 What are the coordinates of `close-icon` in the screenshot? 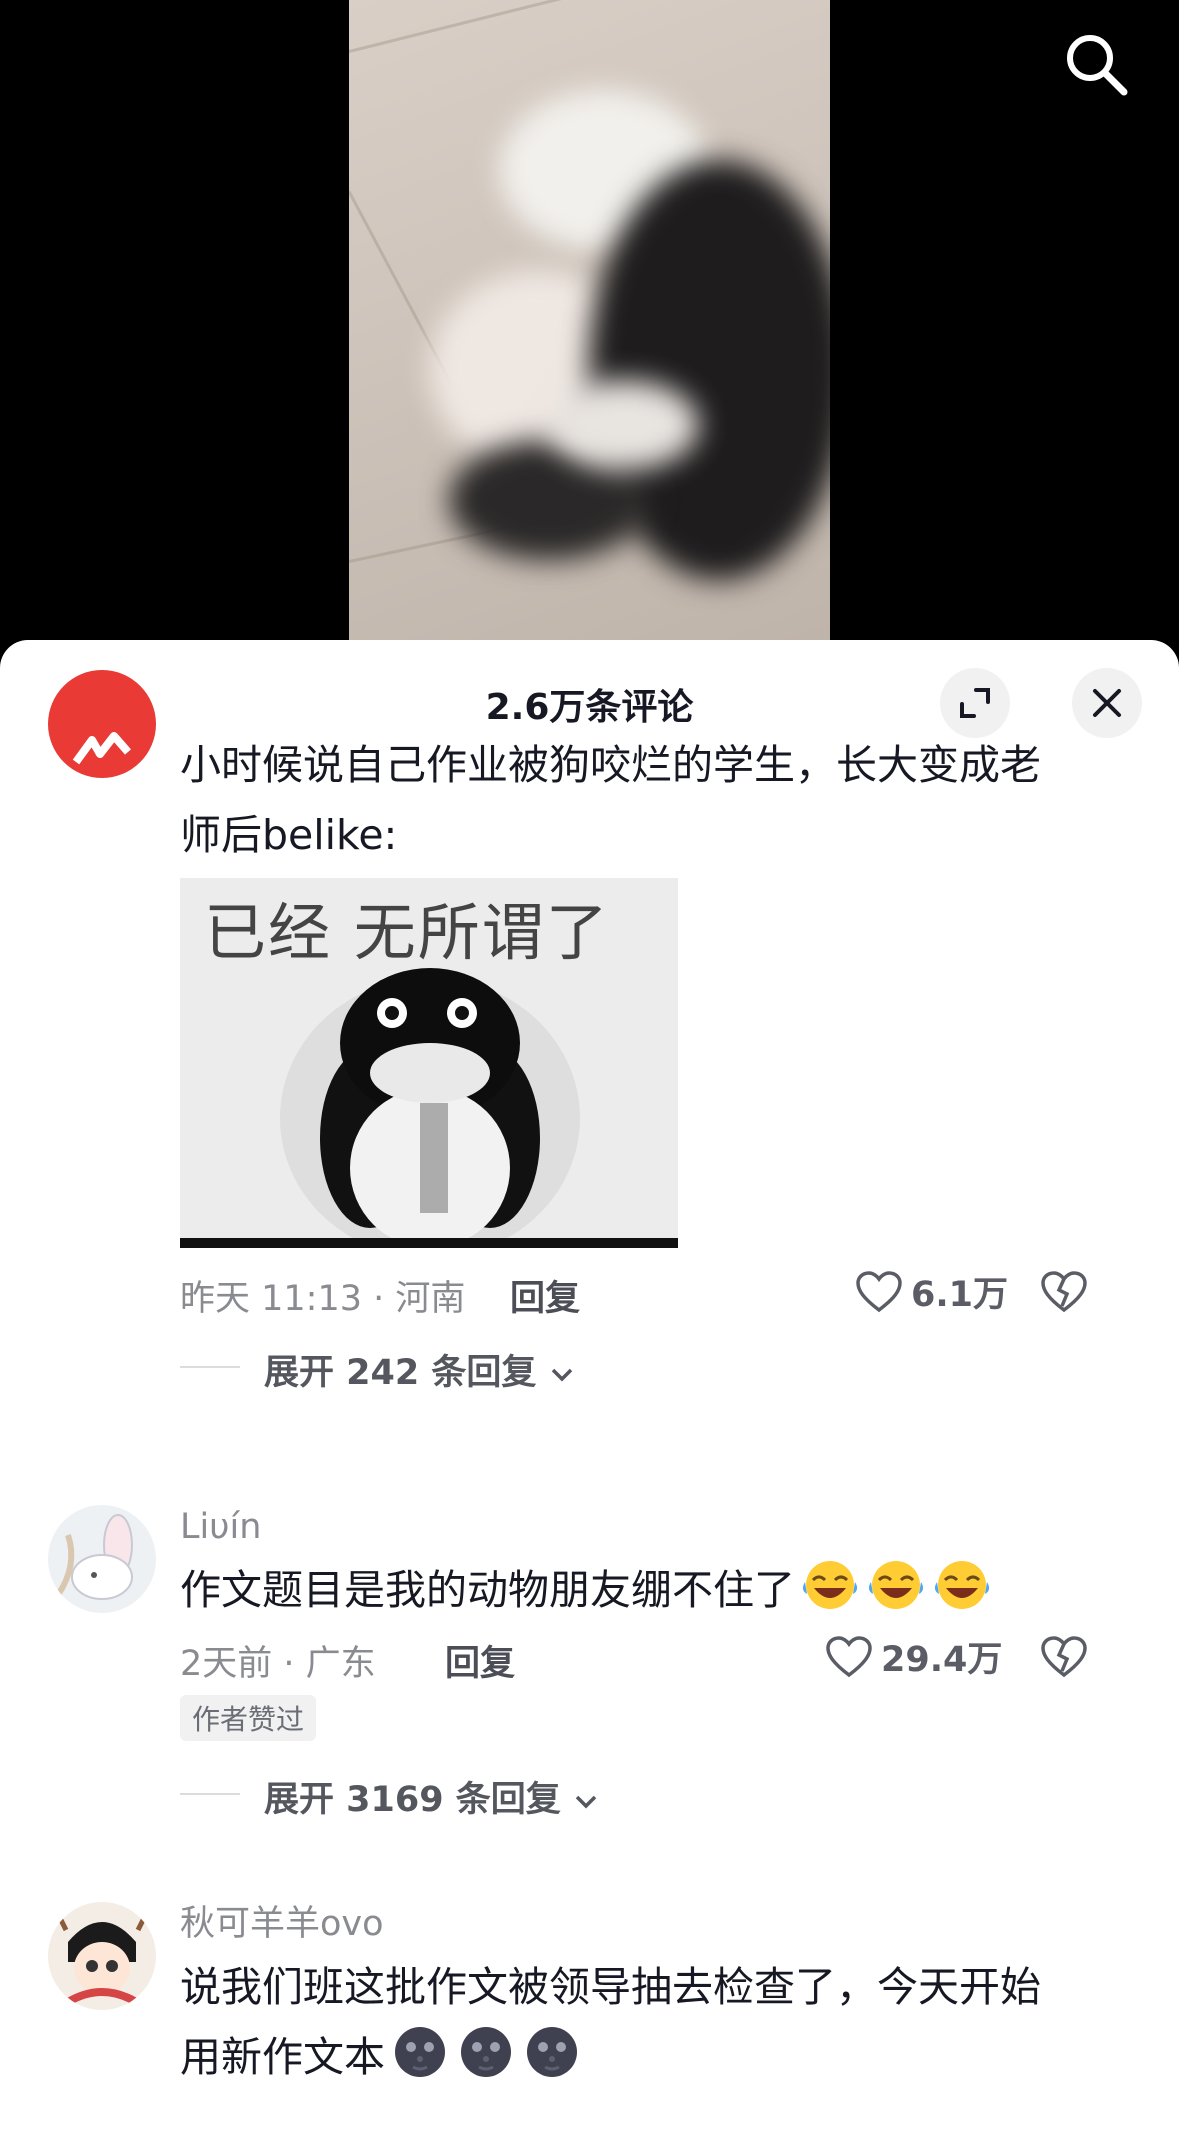 It's located at (1107, 703).